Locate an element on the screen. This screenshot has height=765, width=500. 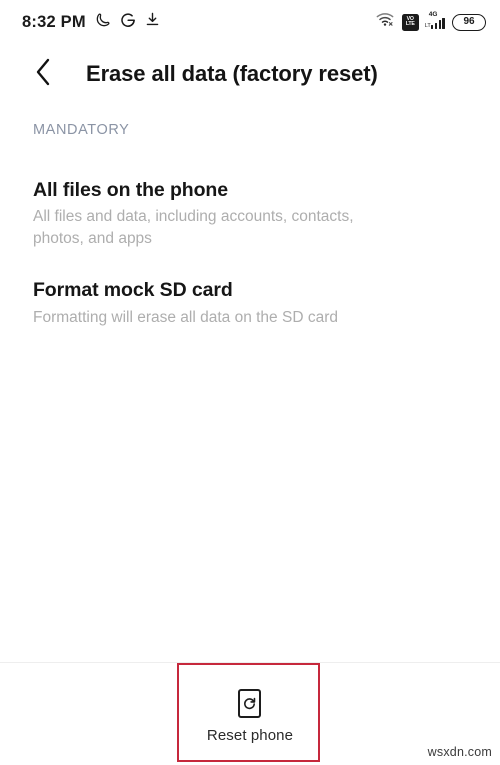
reset-phone-label: Reset phone is located at coordinates (250, 735).